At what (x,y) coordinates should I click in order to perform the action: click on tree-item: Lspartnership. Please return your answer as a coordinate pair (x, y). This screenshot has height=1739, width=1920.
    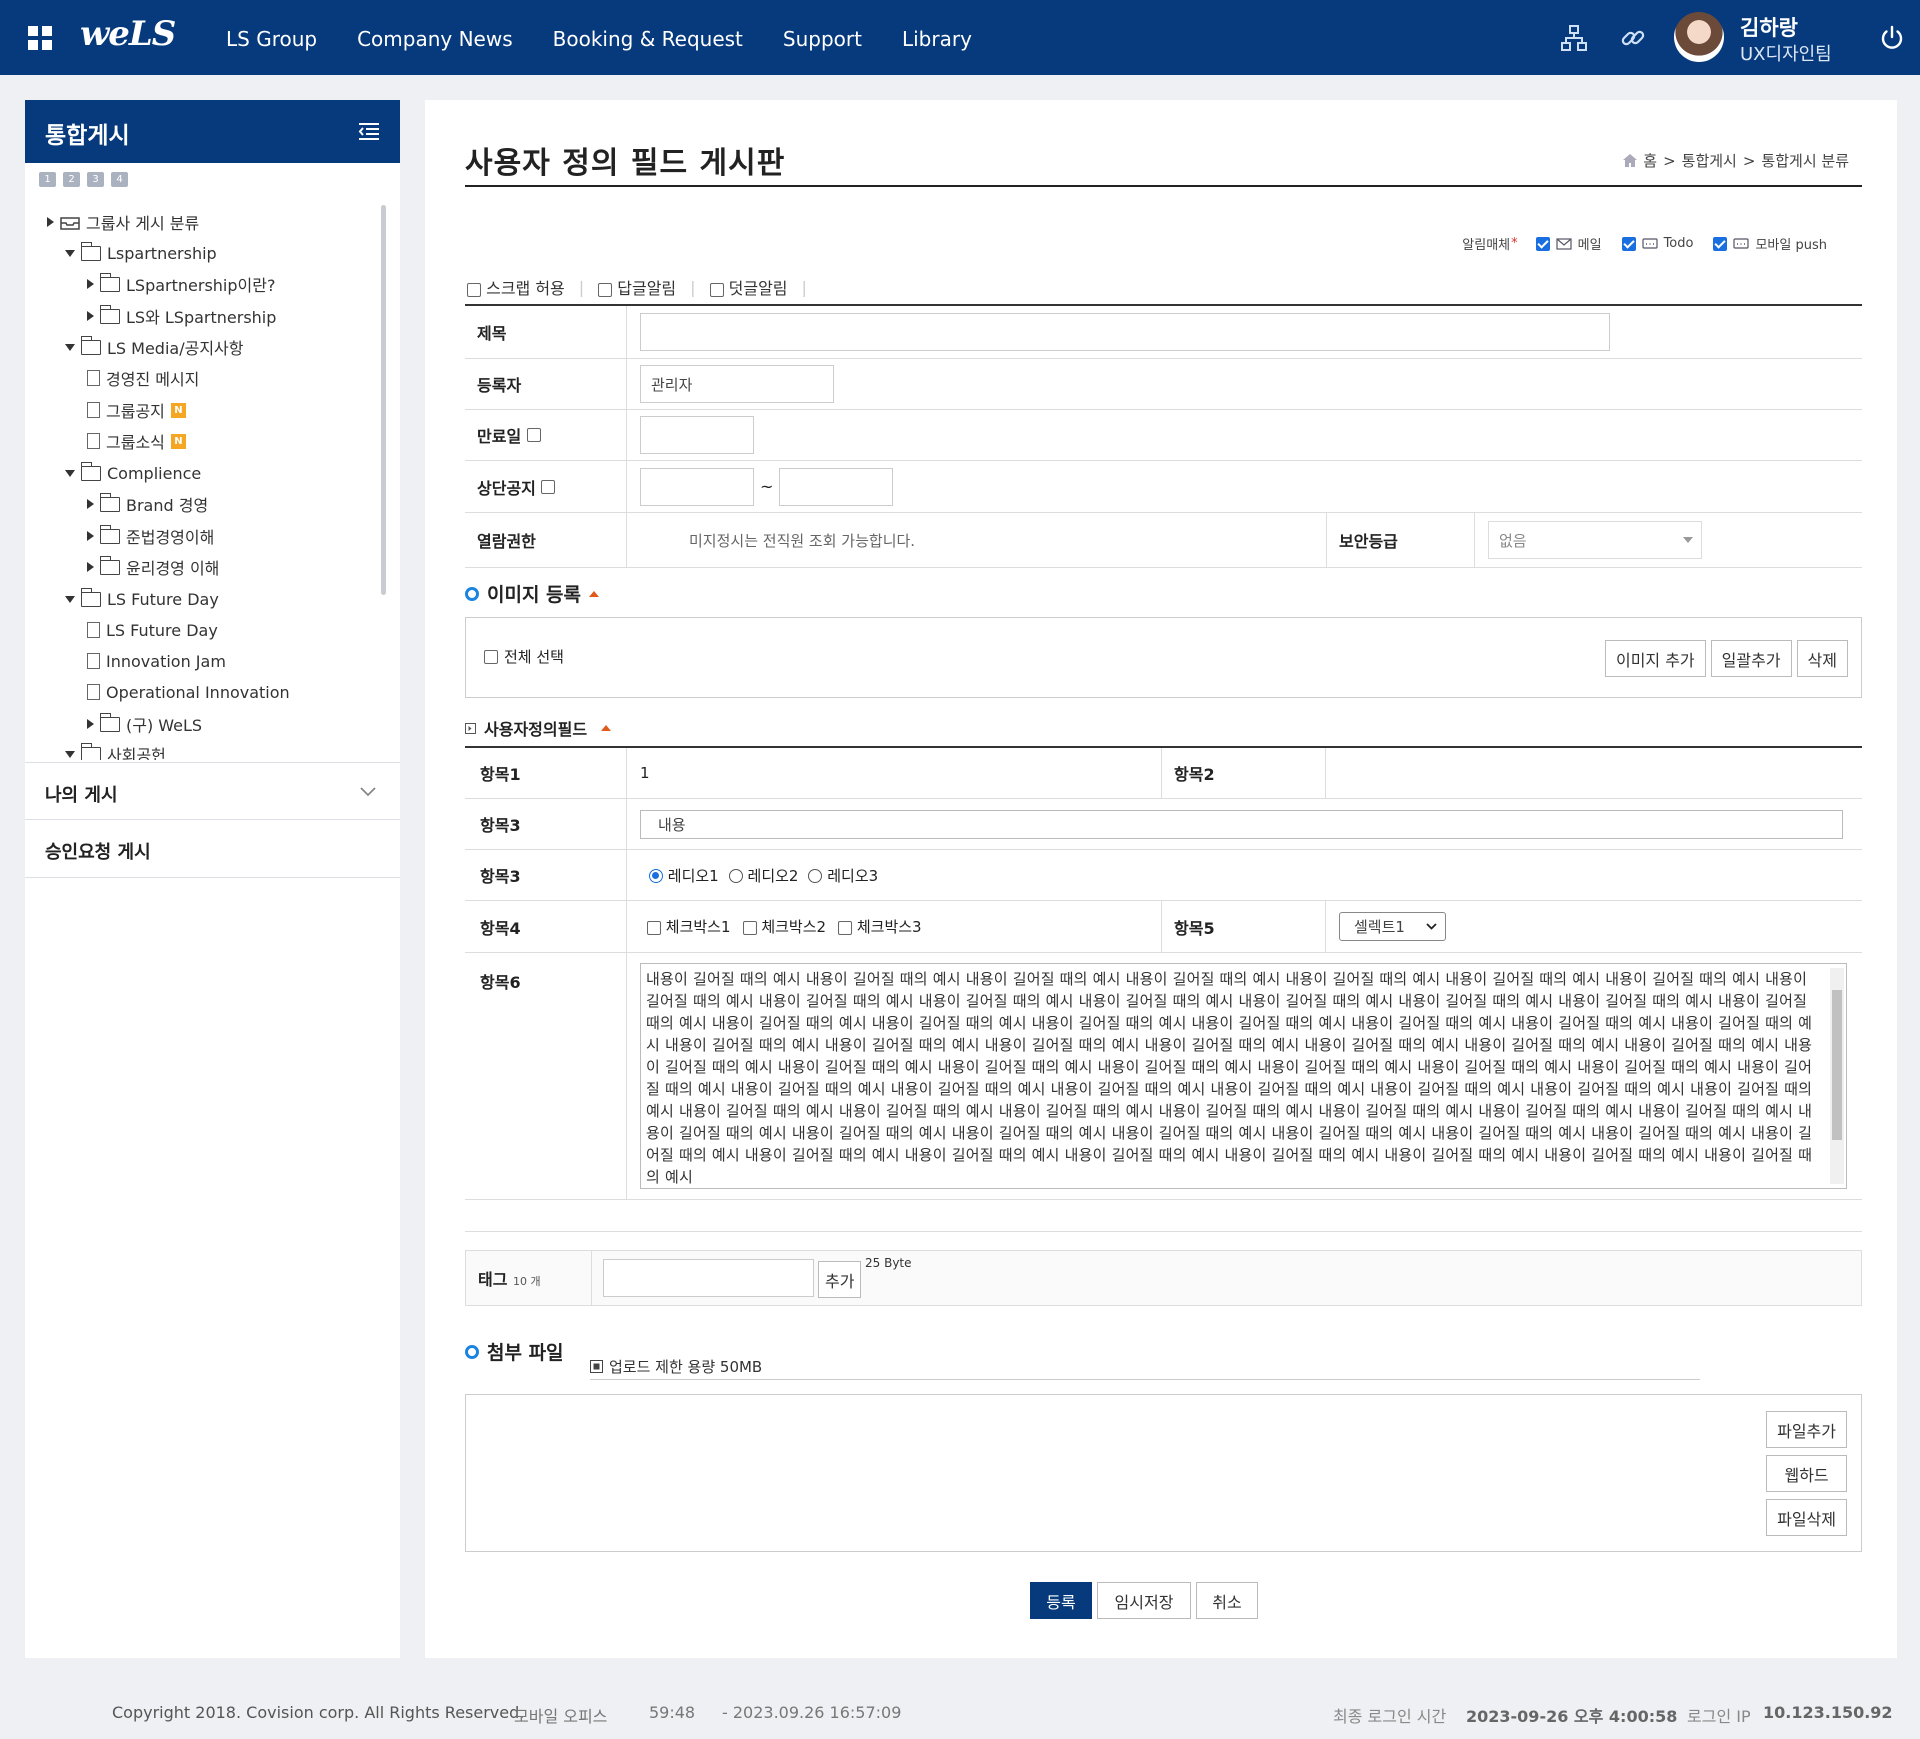
    Looking at the image, I should click on (141, 253).